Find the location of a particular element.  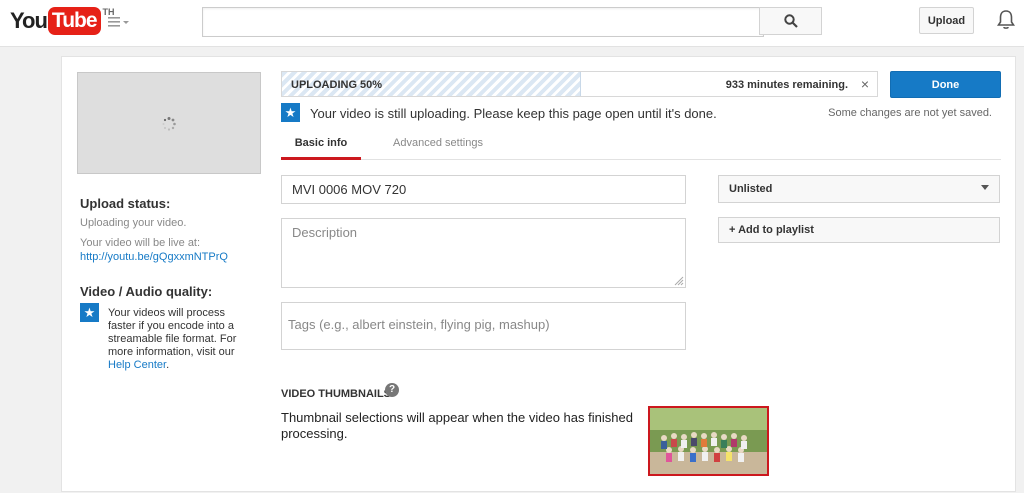

description-placeholder: Description is located at coordinates (325, 232).